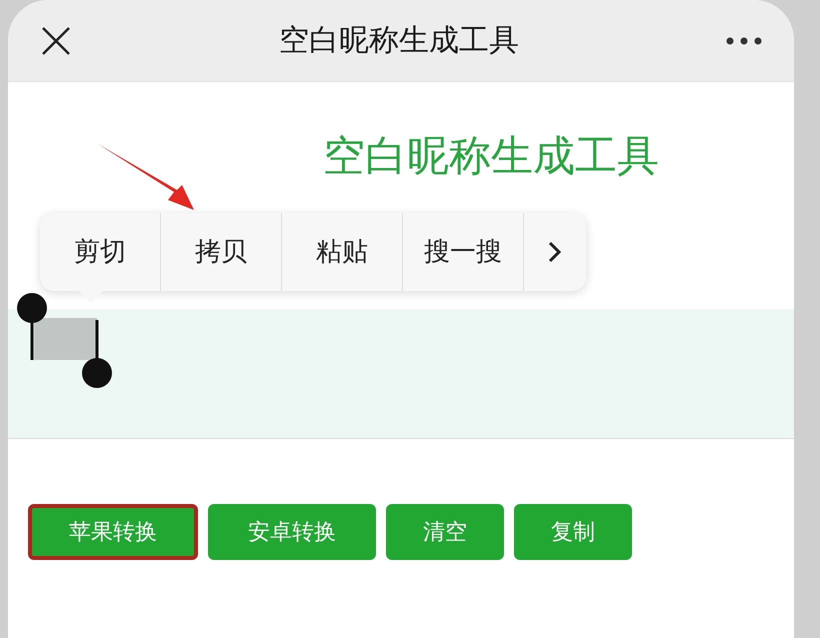 This screenshot has height=638, width=820. Describe the element at coordinates (56, 41) in the screenshot. I see `close-icon` at that location.